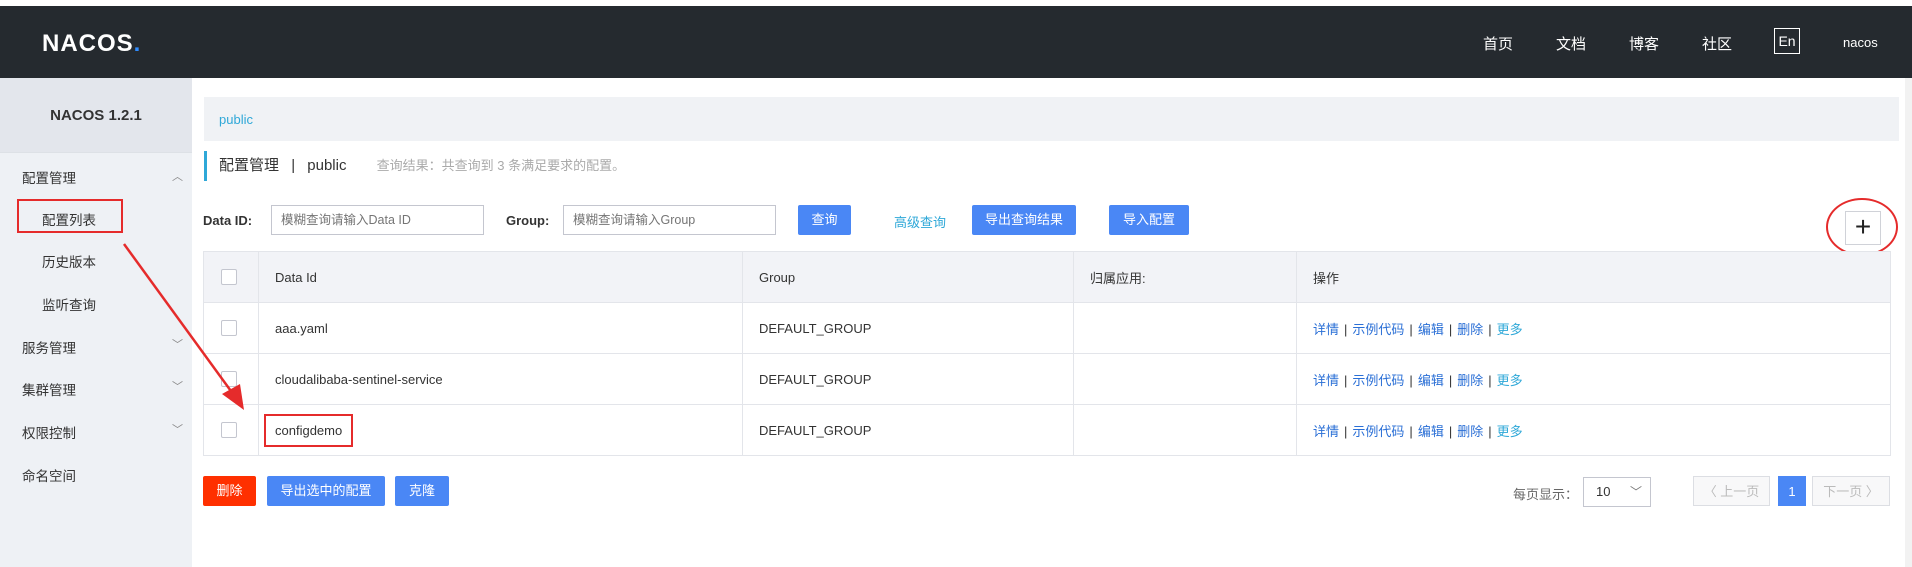 The height and width of the screenshot is (567, 1912). Describe the element at coordinates (1635, 492) in the screenshot. I see `chevron-down-icon: ﹀` at that location.